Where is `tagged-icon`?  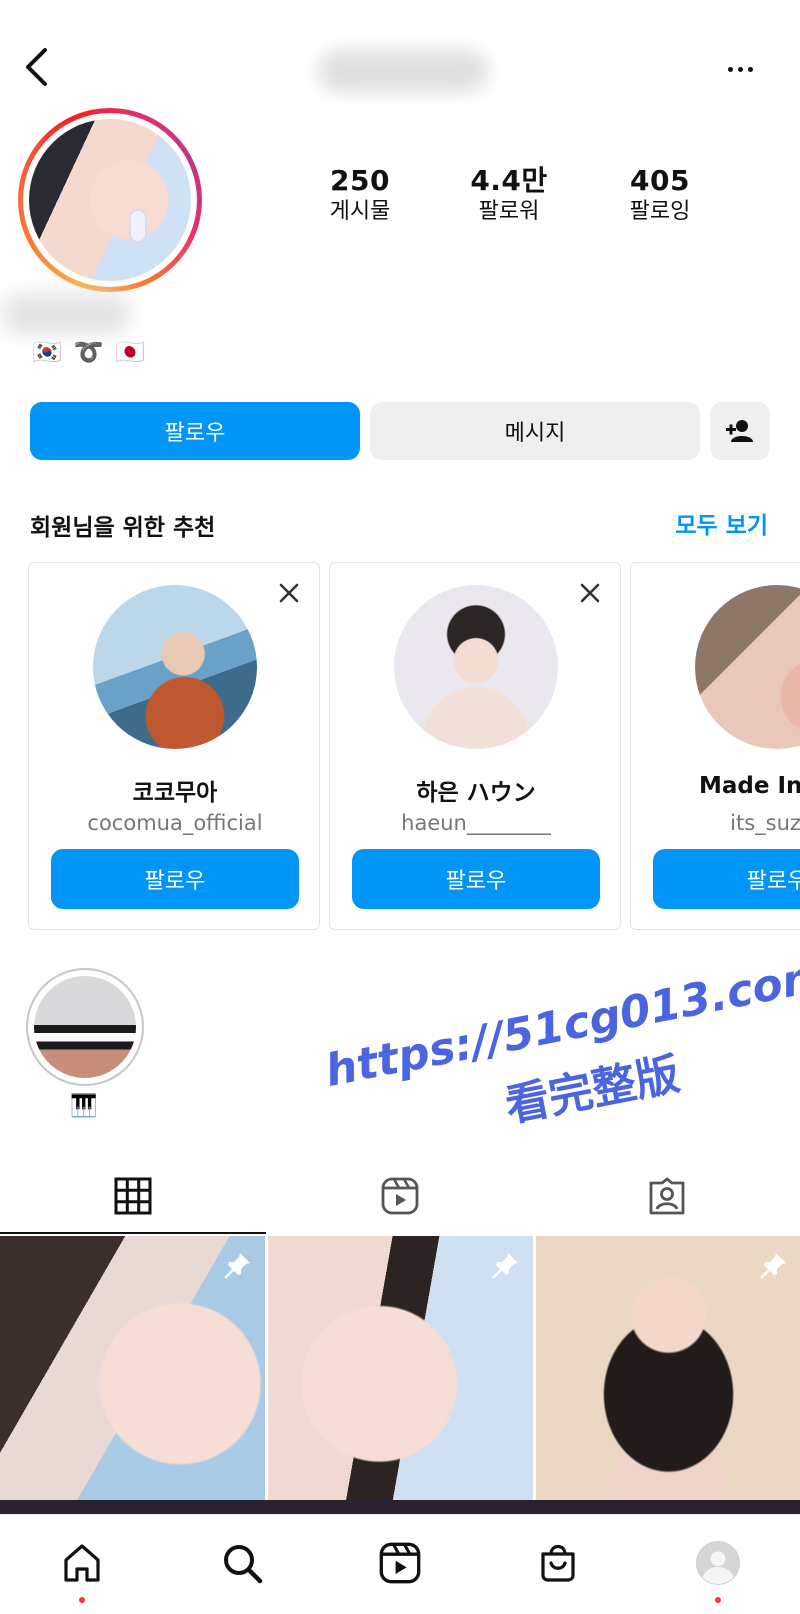 tagged-icon is located at coordinates (667, 1196).